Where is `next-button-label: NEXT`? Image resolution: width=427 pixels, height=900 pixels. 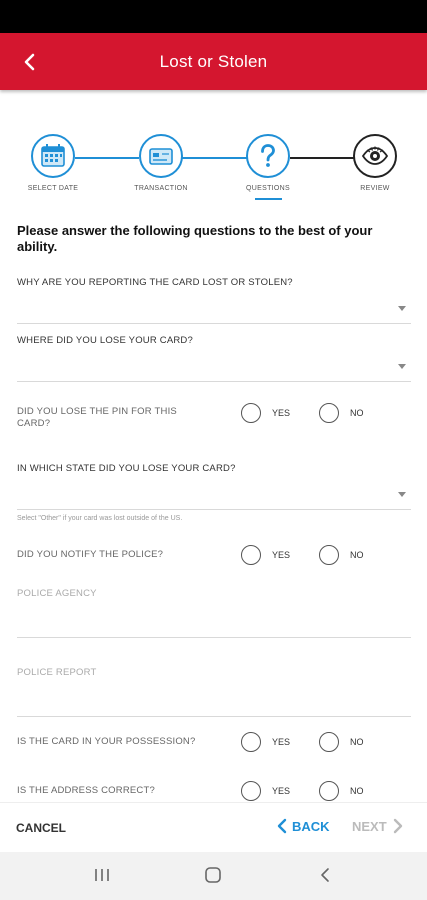
next-button-label: NEXT is located at coordinates (369, 826).